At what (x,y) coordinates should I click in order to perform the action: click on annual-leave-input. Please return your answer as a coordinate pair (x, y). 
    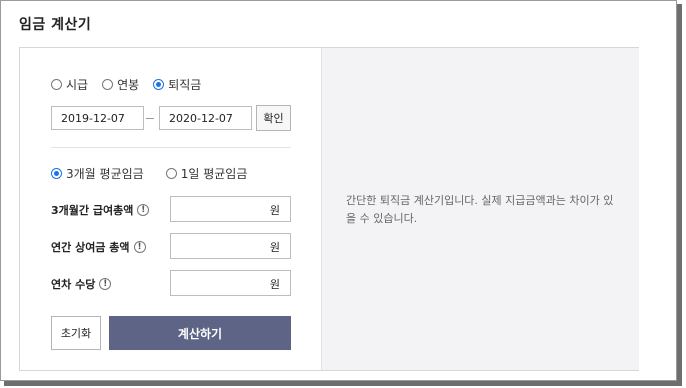
    Looking at the image, I should click on (222, 283).